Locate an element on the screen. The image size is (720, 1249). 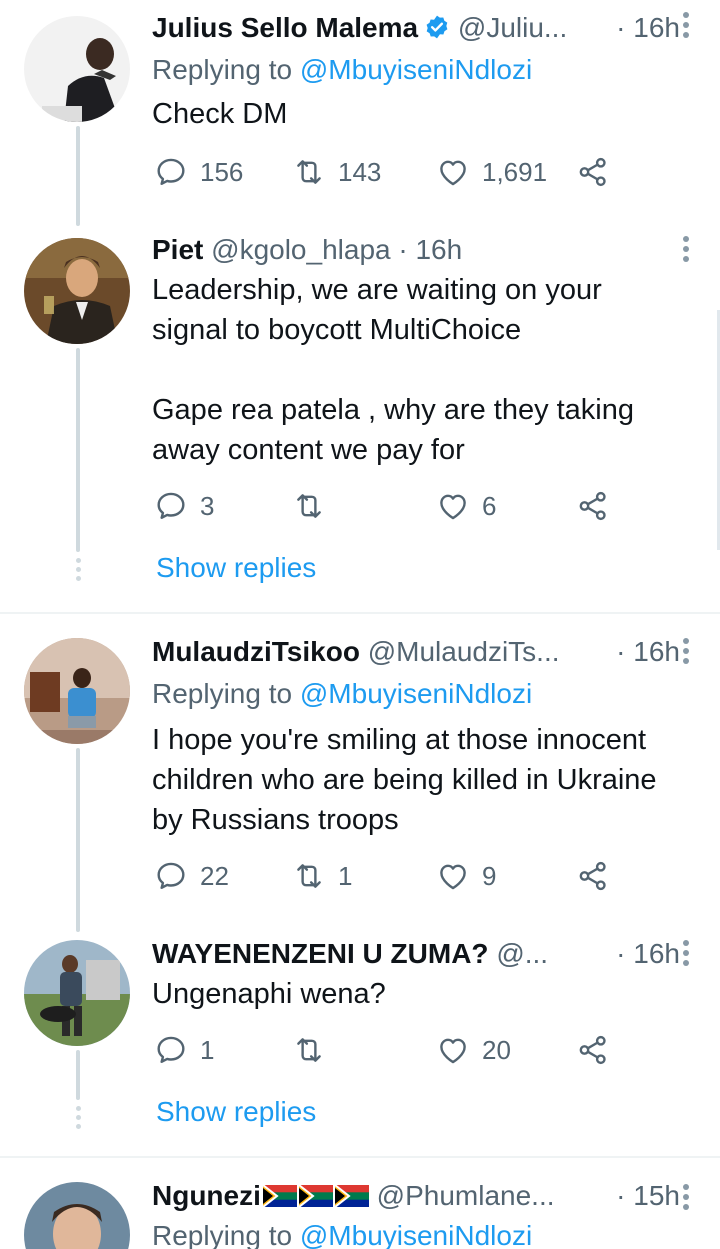
like-count: 20 is located at coordinates (496, 1049).